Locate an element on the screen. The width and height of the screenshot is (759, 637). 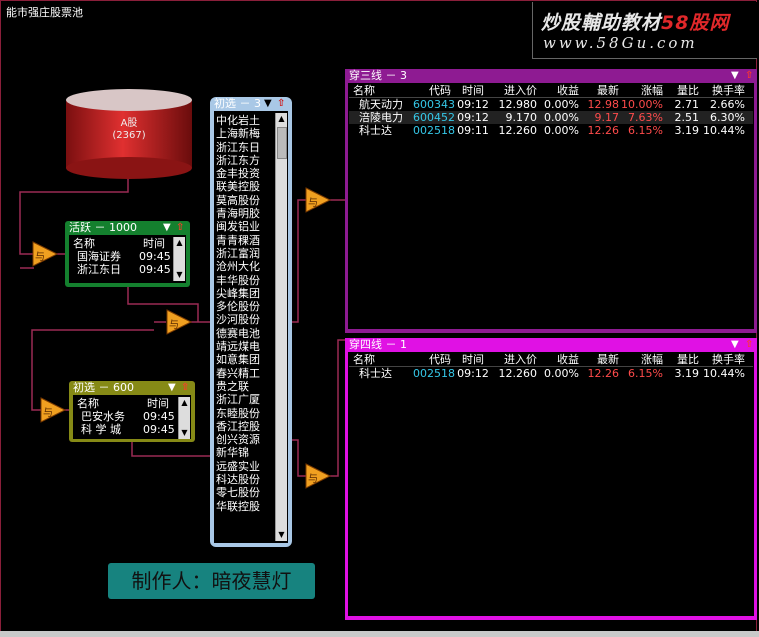
cross-four-header: 穿四线 － 1 is located at coordinates (551, 345).